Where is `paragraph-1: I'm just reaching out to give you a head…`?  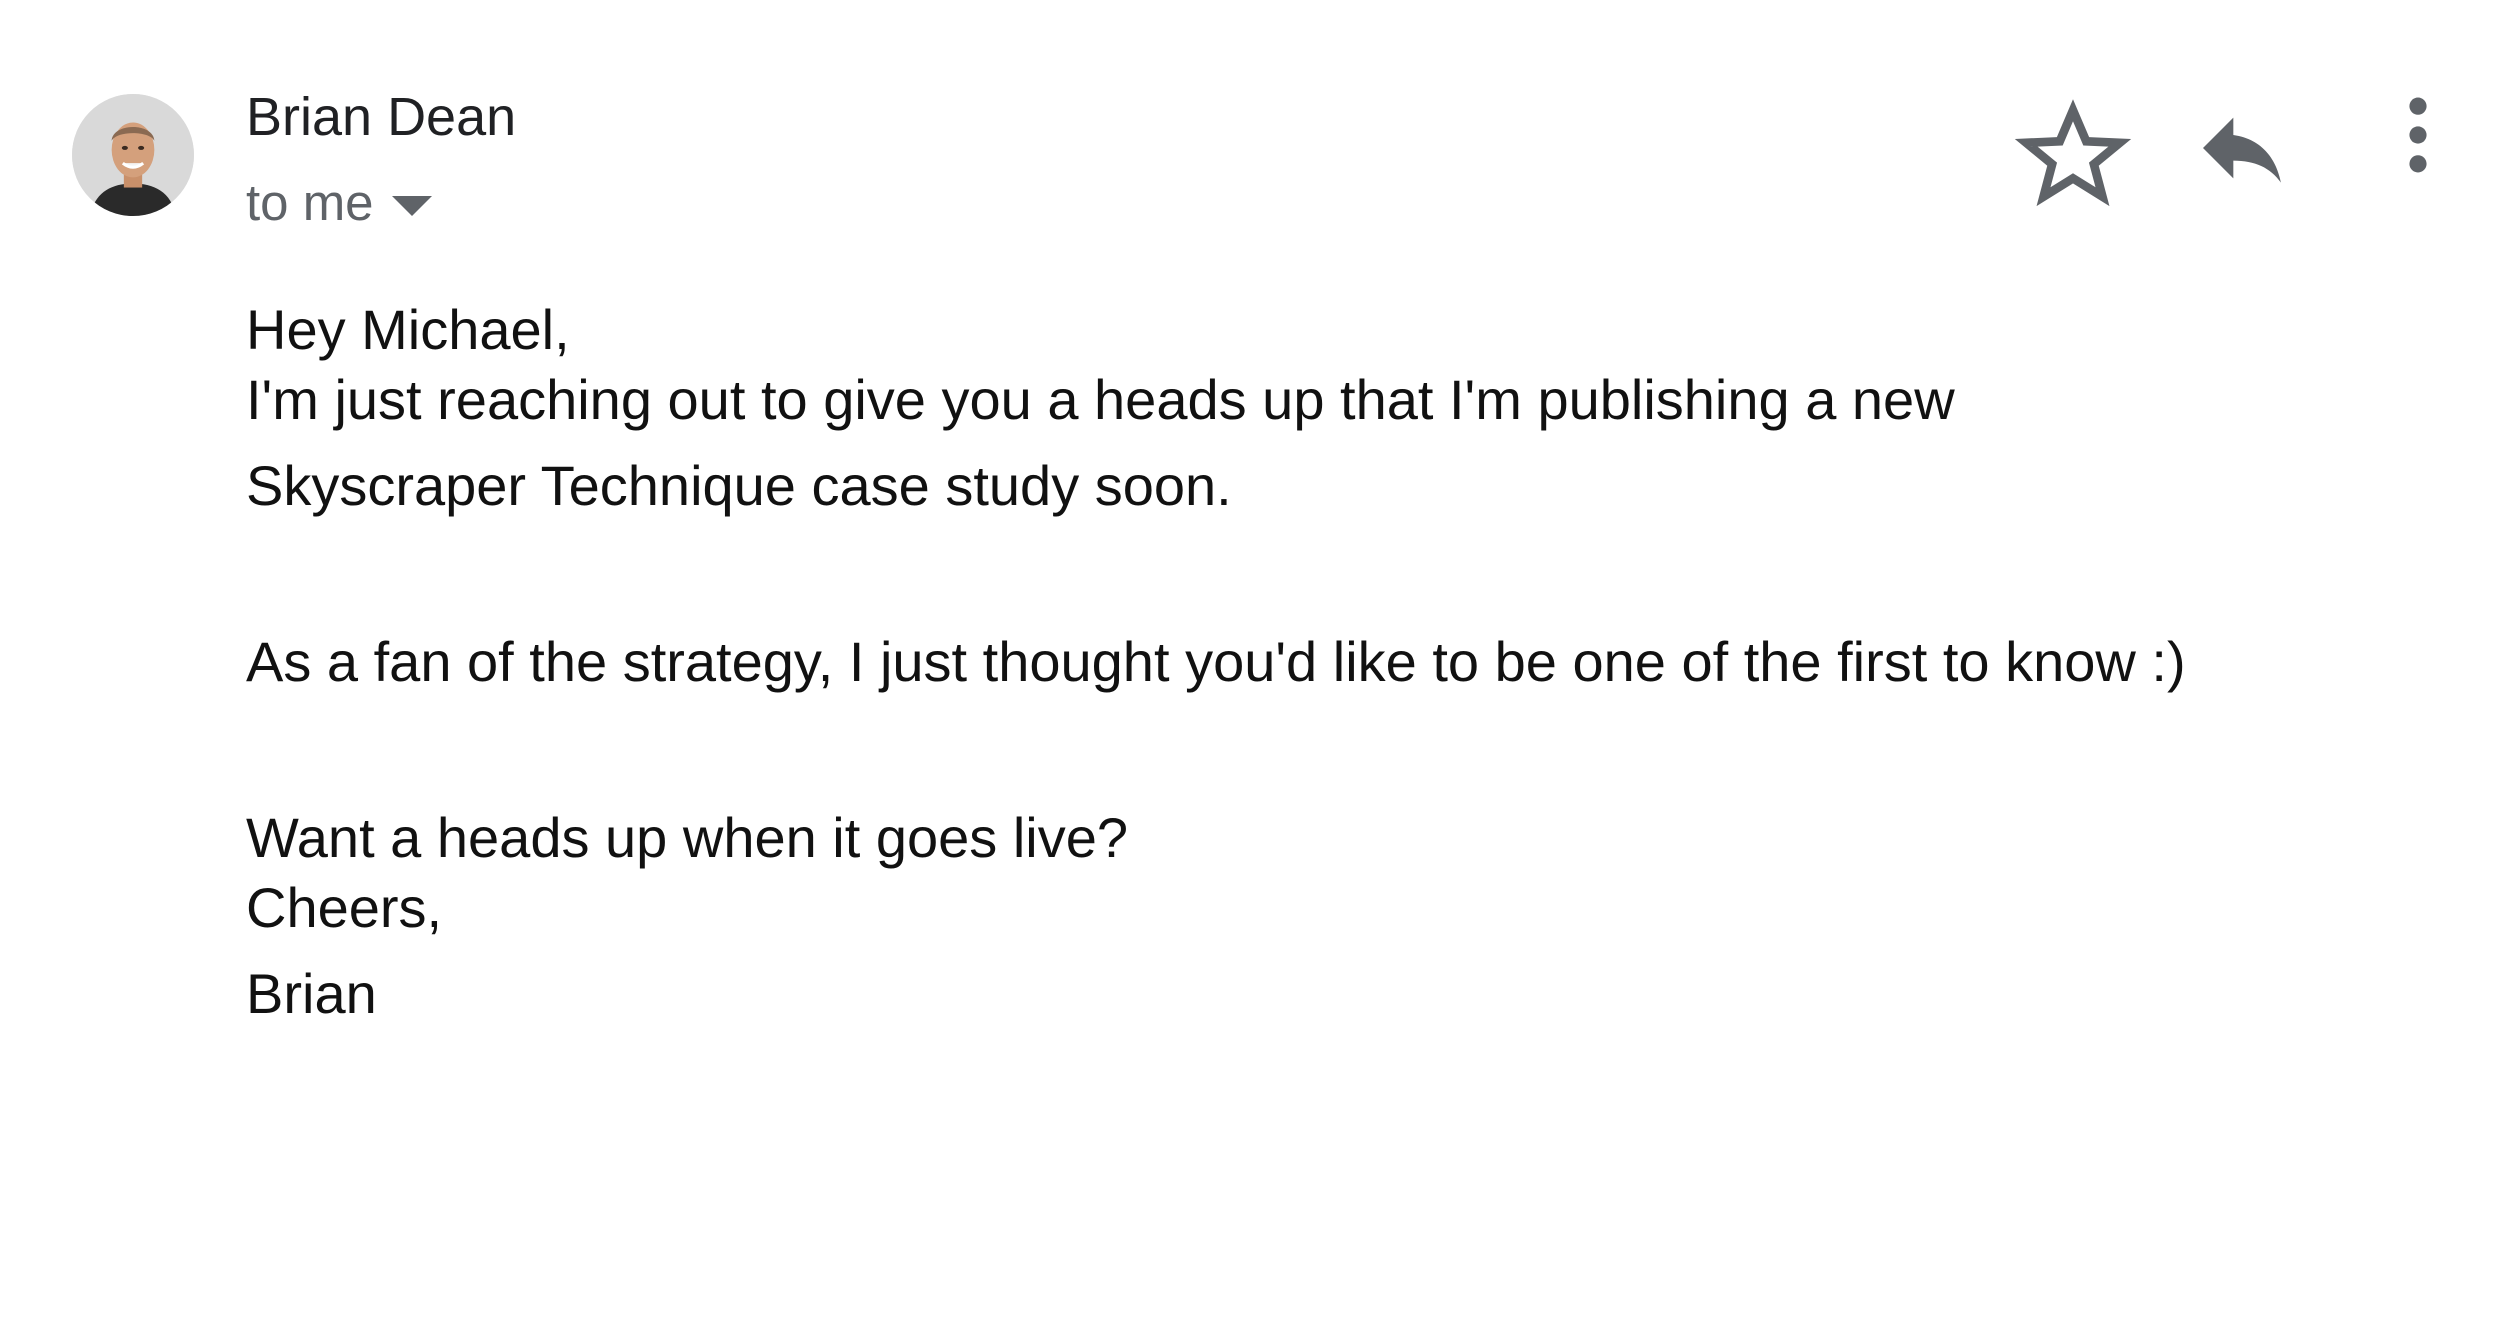 paragraph-1: I'm just reaching out to give you a head… is located at coordinates (1346, 443).